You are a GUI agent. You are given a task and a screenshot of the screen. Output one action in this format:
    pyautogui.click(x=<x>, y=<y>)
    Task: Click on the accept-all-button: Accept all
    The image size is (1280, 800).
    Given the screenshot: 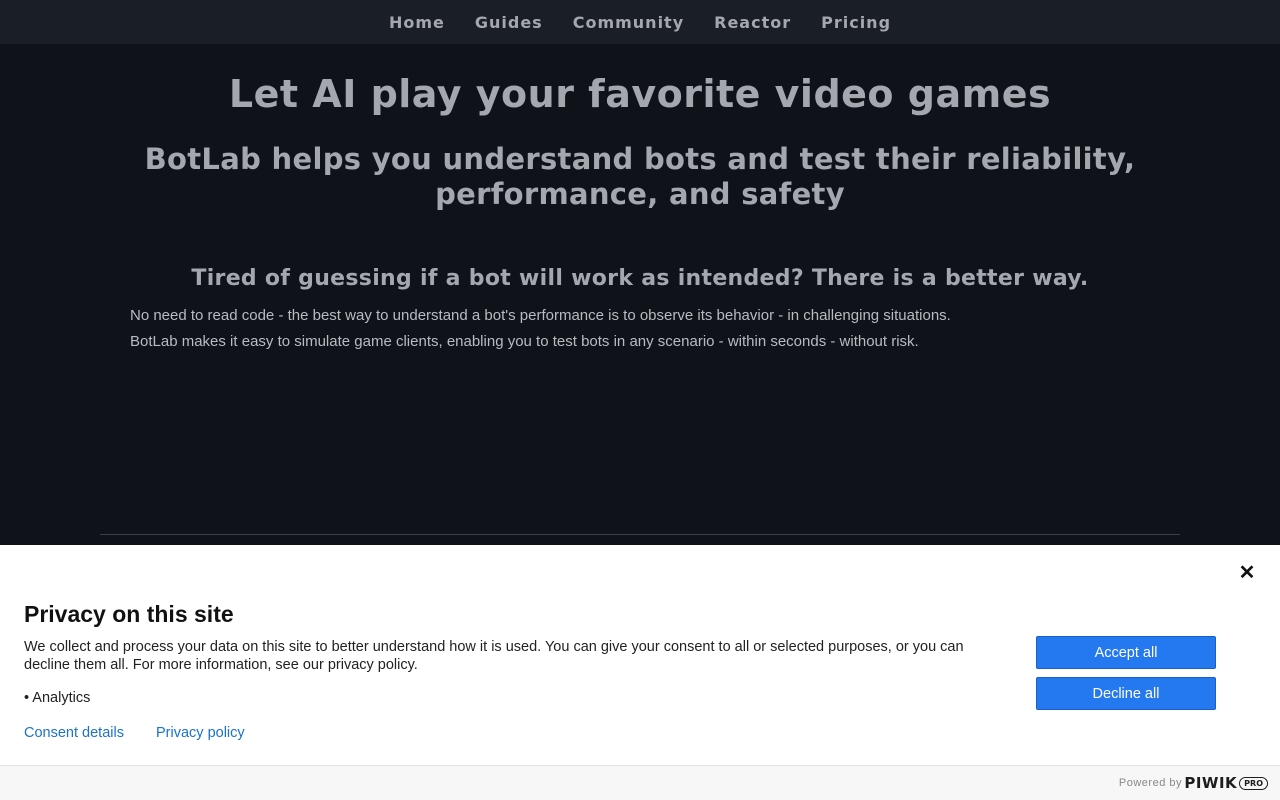 What is the action you would take?
    pyautogui.click(x=1126, y=652)
    